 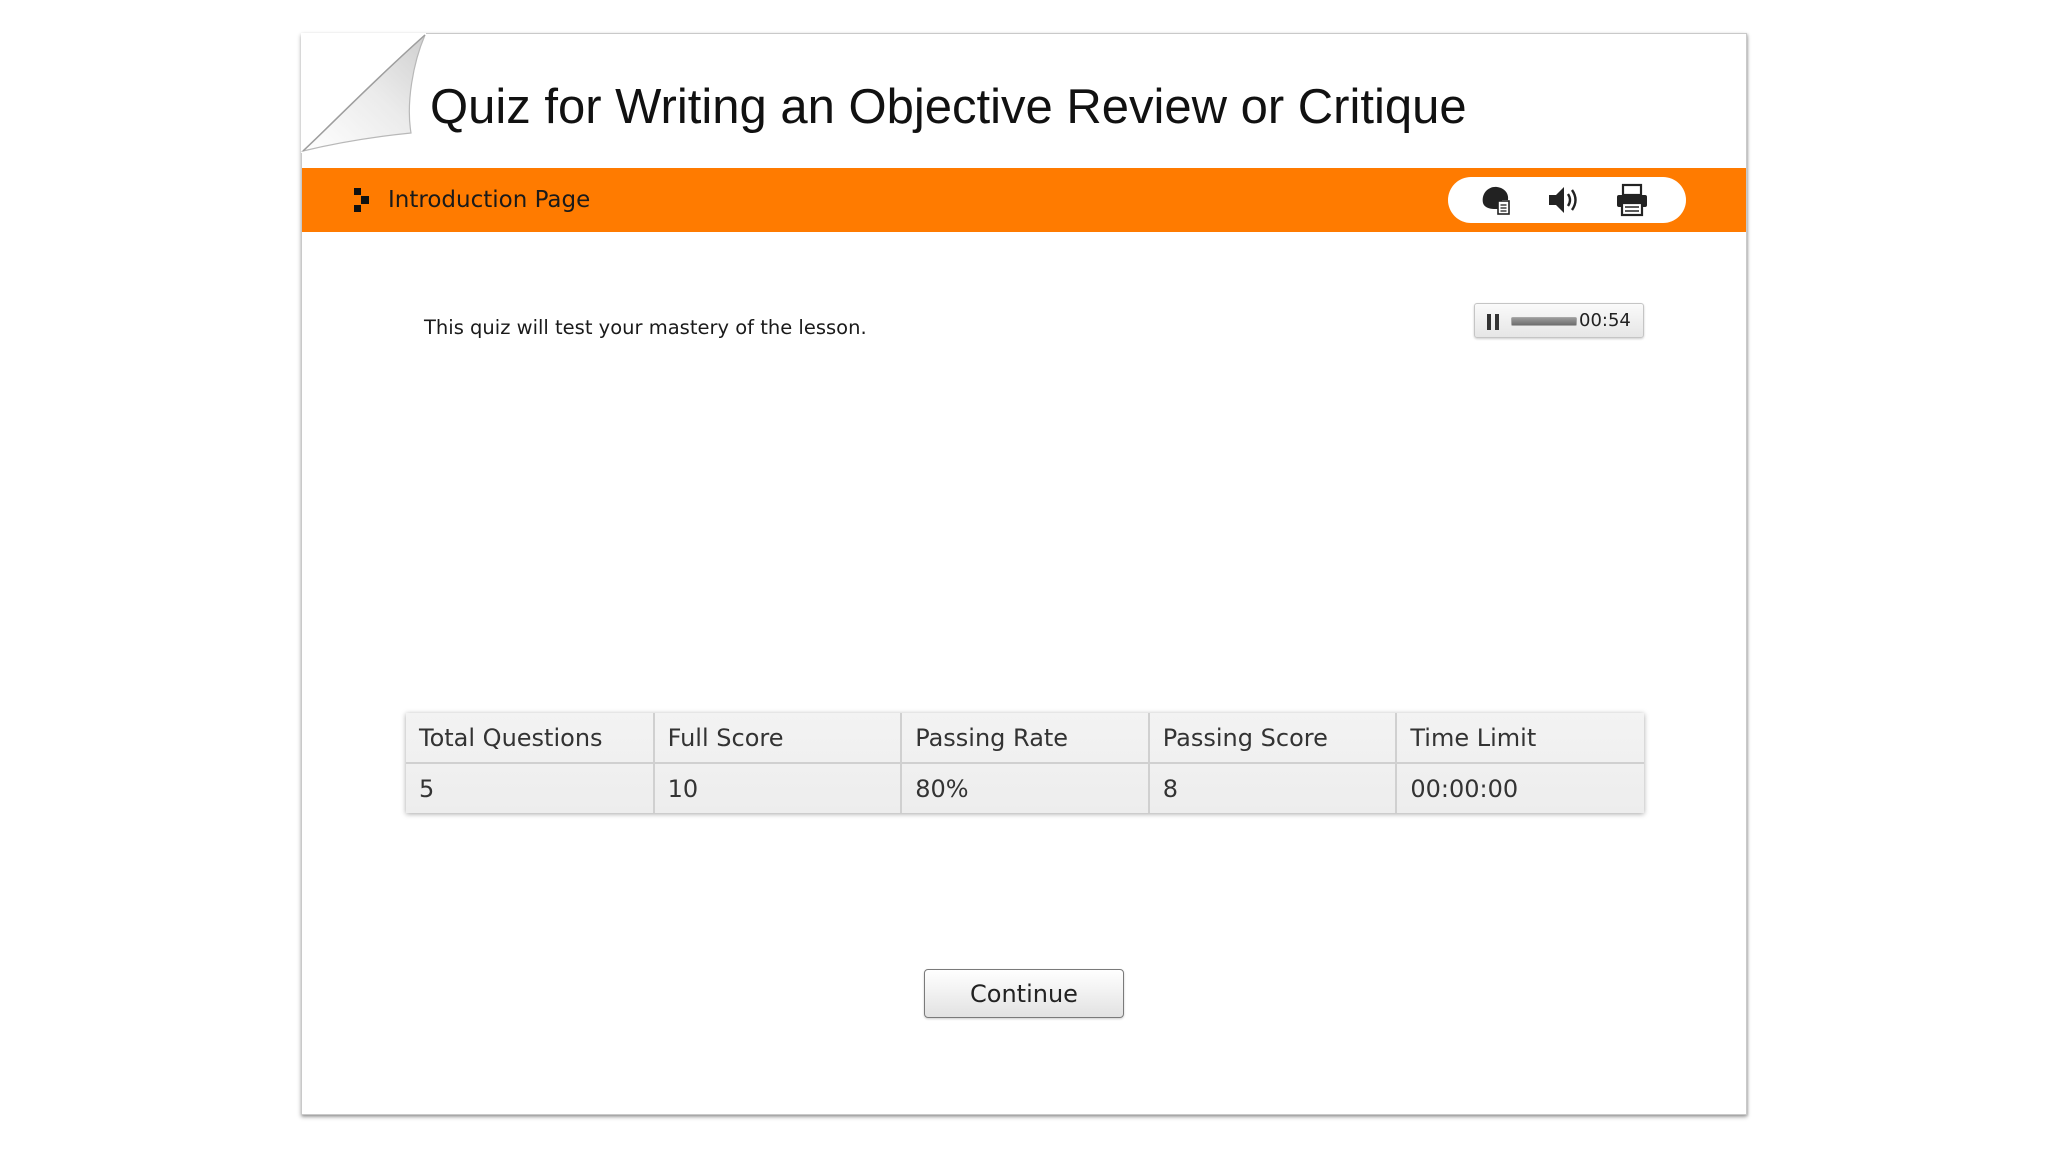 What do you see at coordinates (778, 738) in the screenshot?
I see `header-full-score: Full Score` at bounding box center [778, 738].